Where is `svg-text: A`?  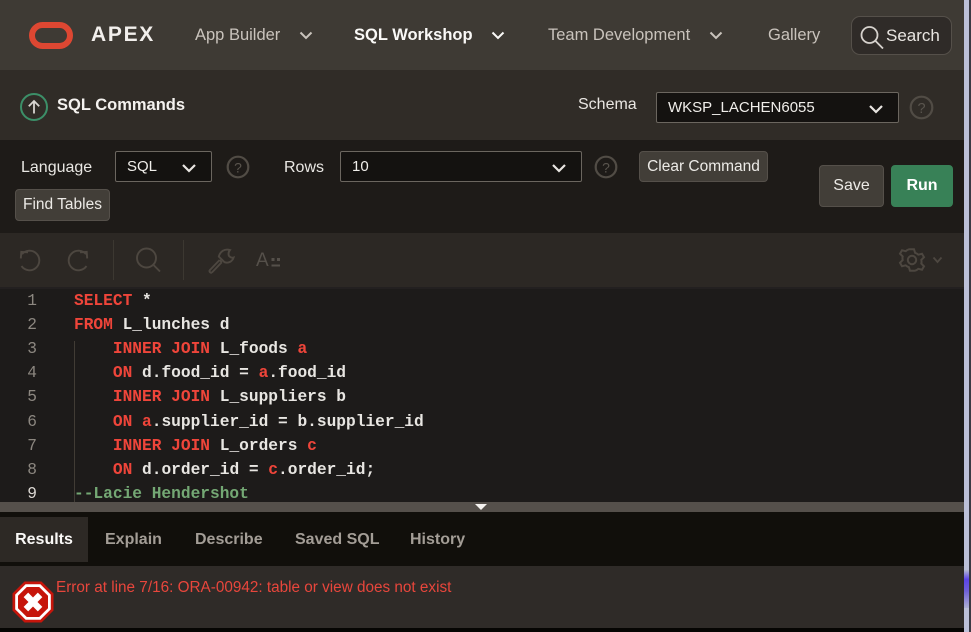
svg-text: A is located at coordinates (262, 260).